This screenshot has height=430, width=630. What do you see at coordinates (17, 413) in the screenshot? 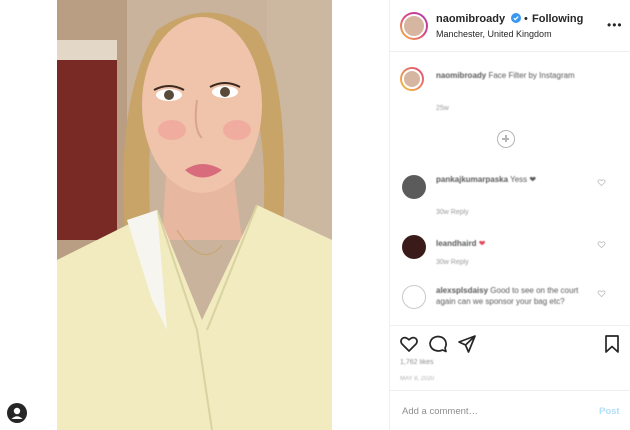
I see `profile-avatar-icon` at bounding box center [17, 413].